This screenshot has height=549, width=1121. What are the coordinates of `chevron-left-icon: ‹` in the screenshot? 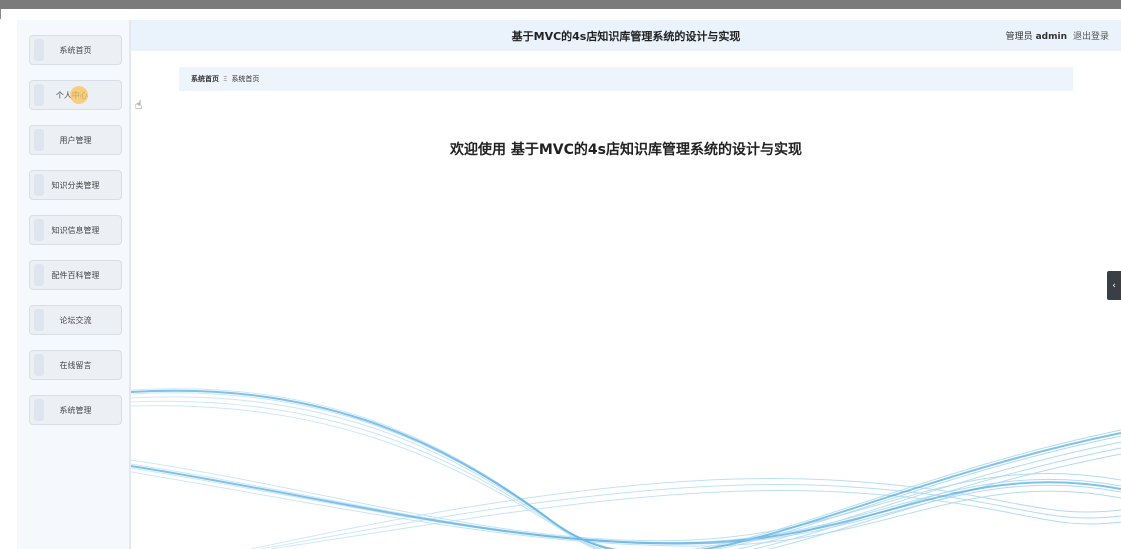 It's located at (1114, 285).